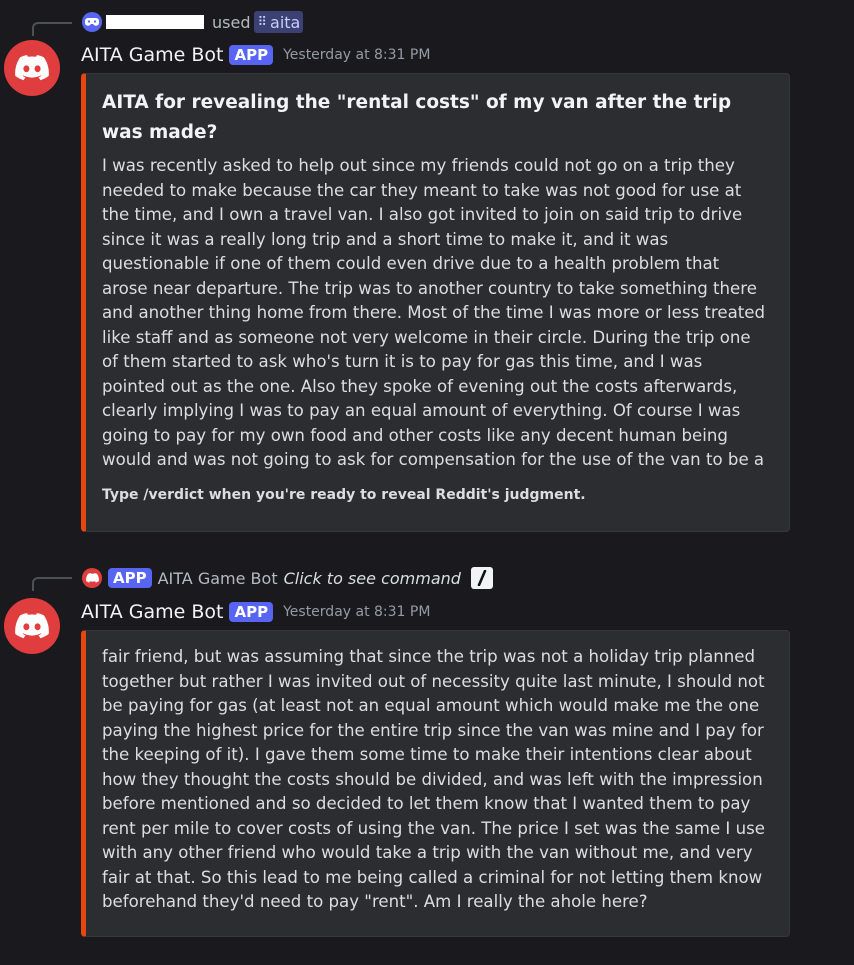 The image size is (854, 965). I want to click on reply-author: AITA Game Bot, so click(218, 578).